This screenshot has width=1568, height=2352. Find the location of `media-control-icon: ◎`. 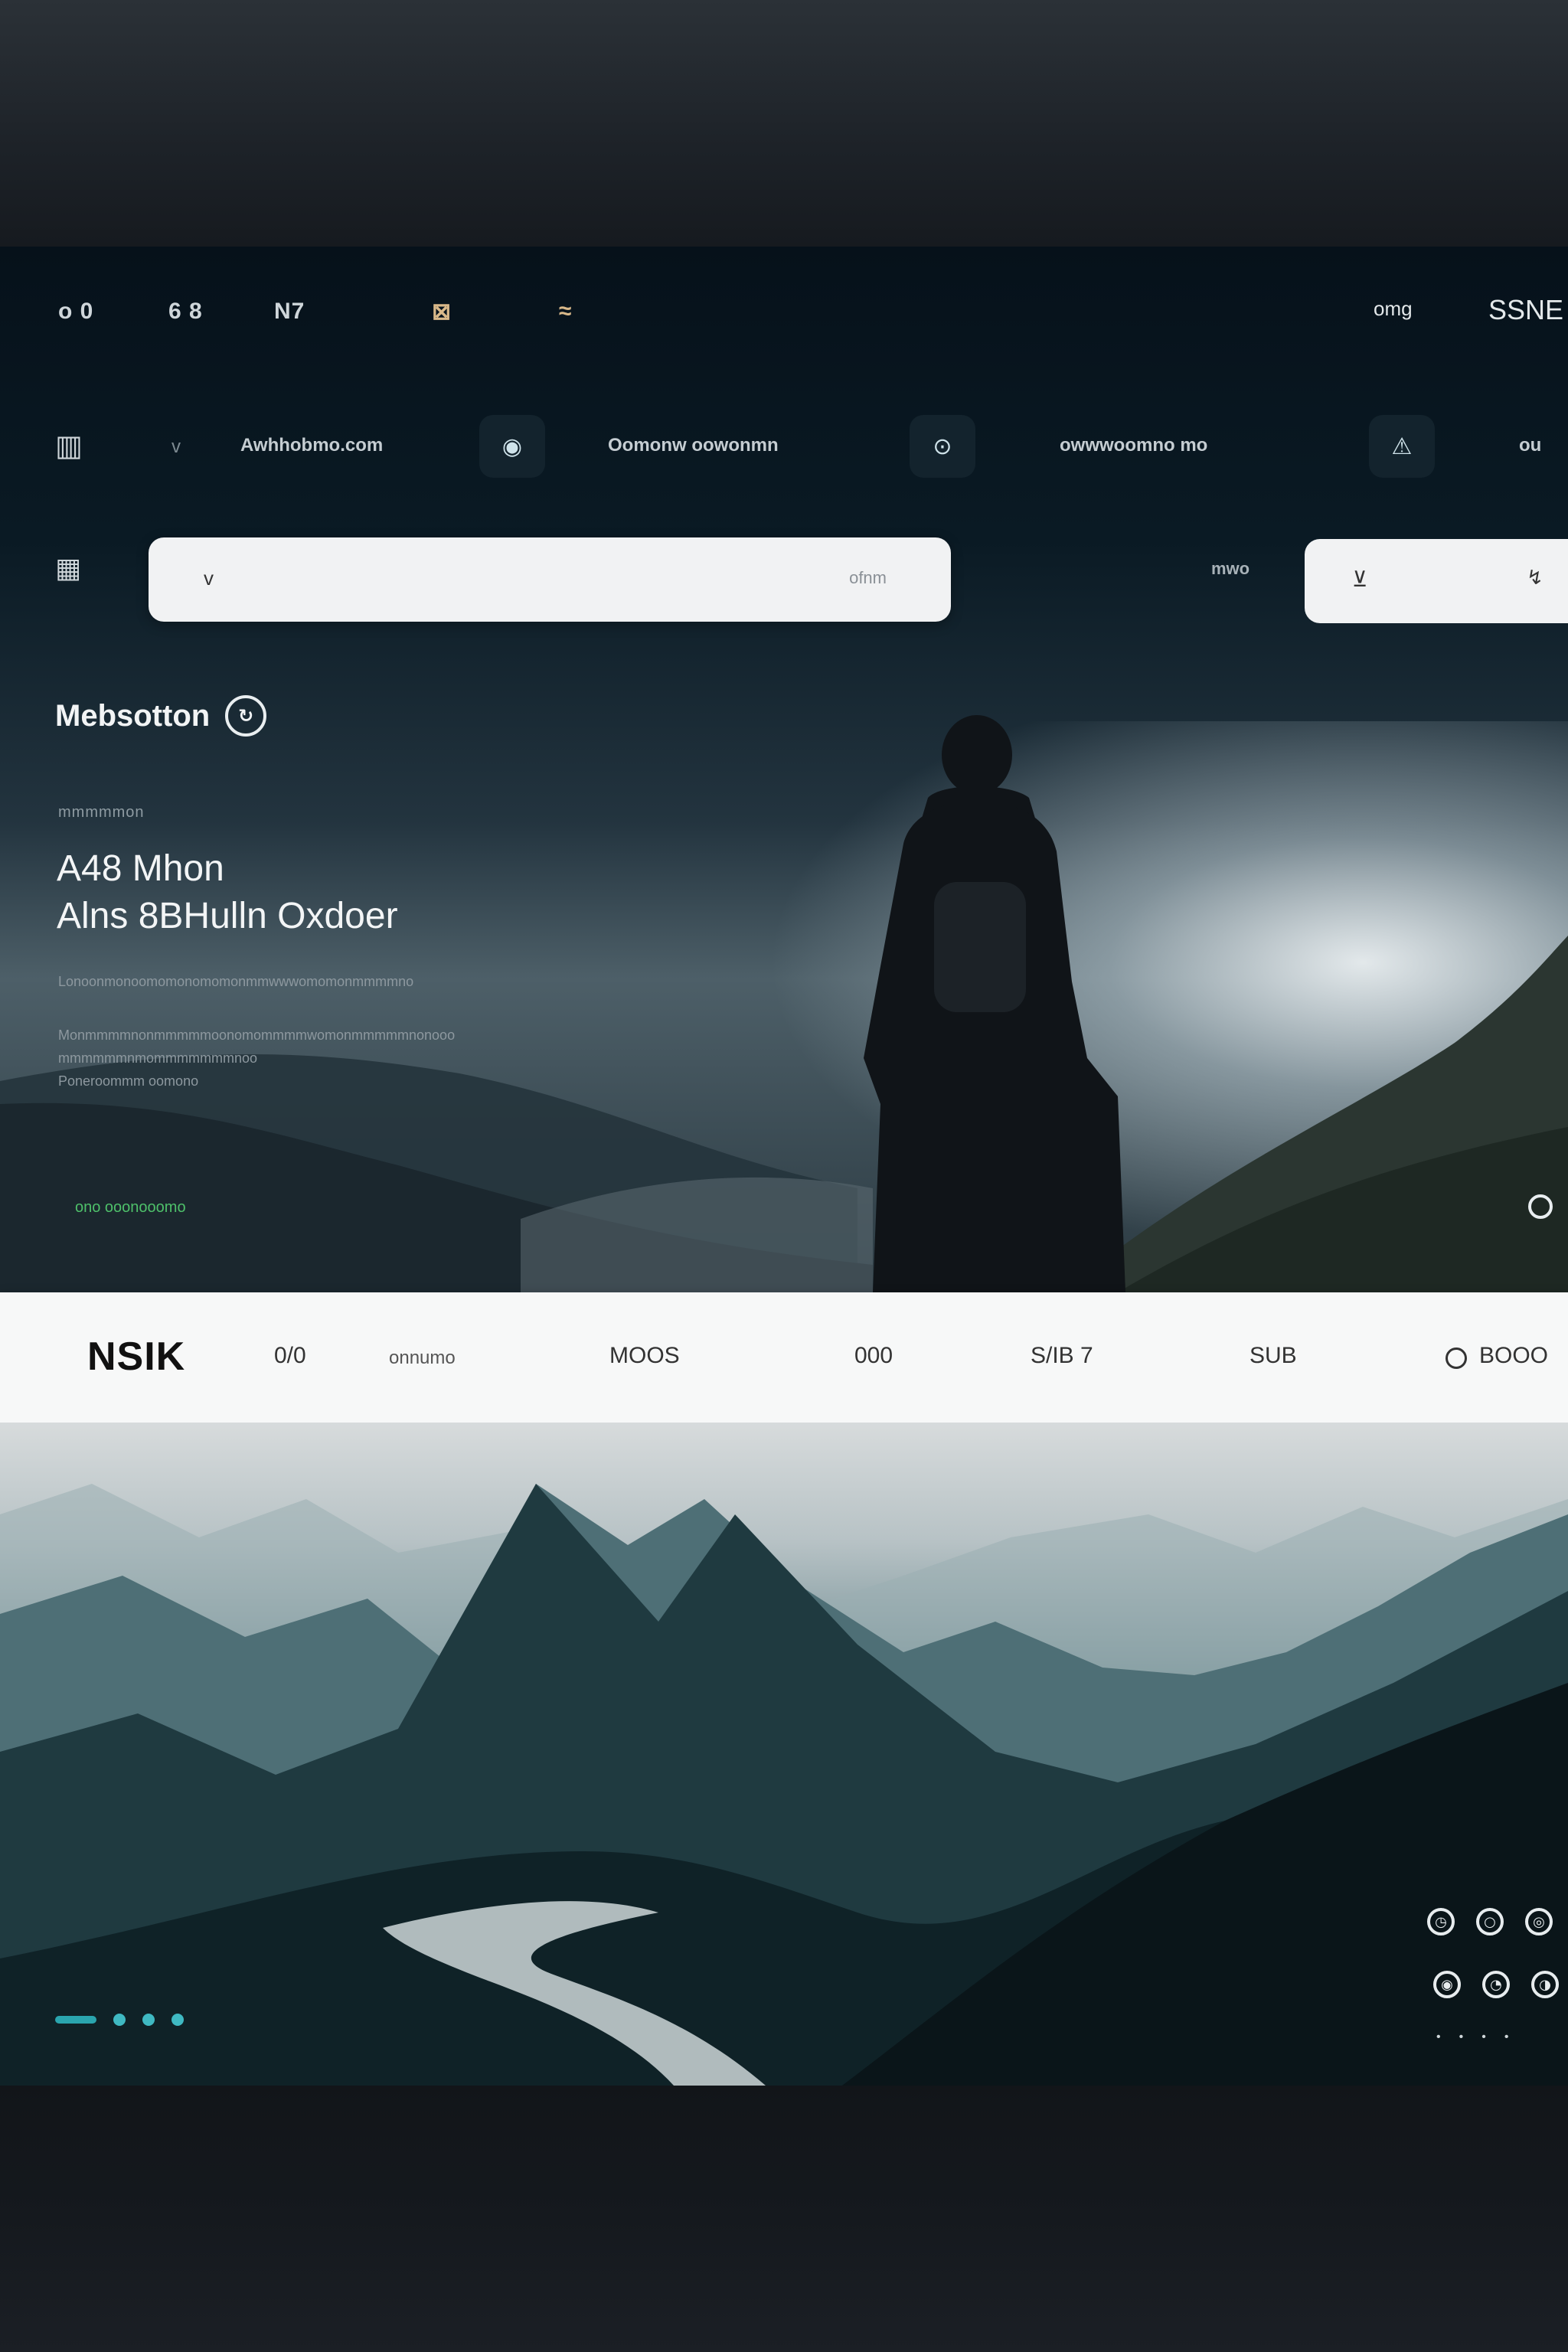

media-control-icon: ◎ is located at coordinates (1539, 1922).